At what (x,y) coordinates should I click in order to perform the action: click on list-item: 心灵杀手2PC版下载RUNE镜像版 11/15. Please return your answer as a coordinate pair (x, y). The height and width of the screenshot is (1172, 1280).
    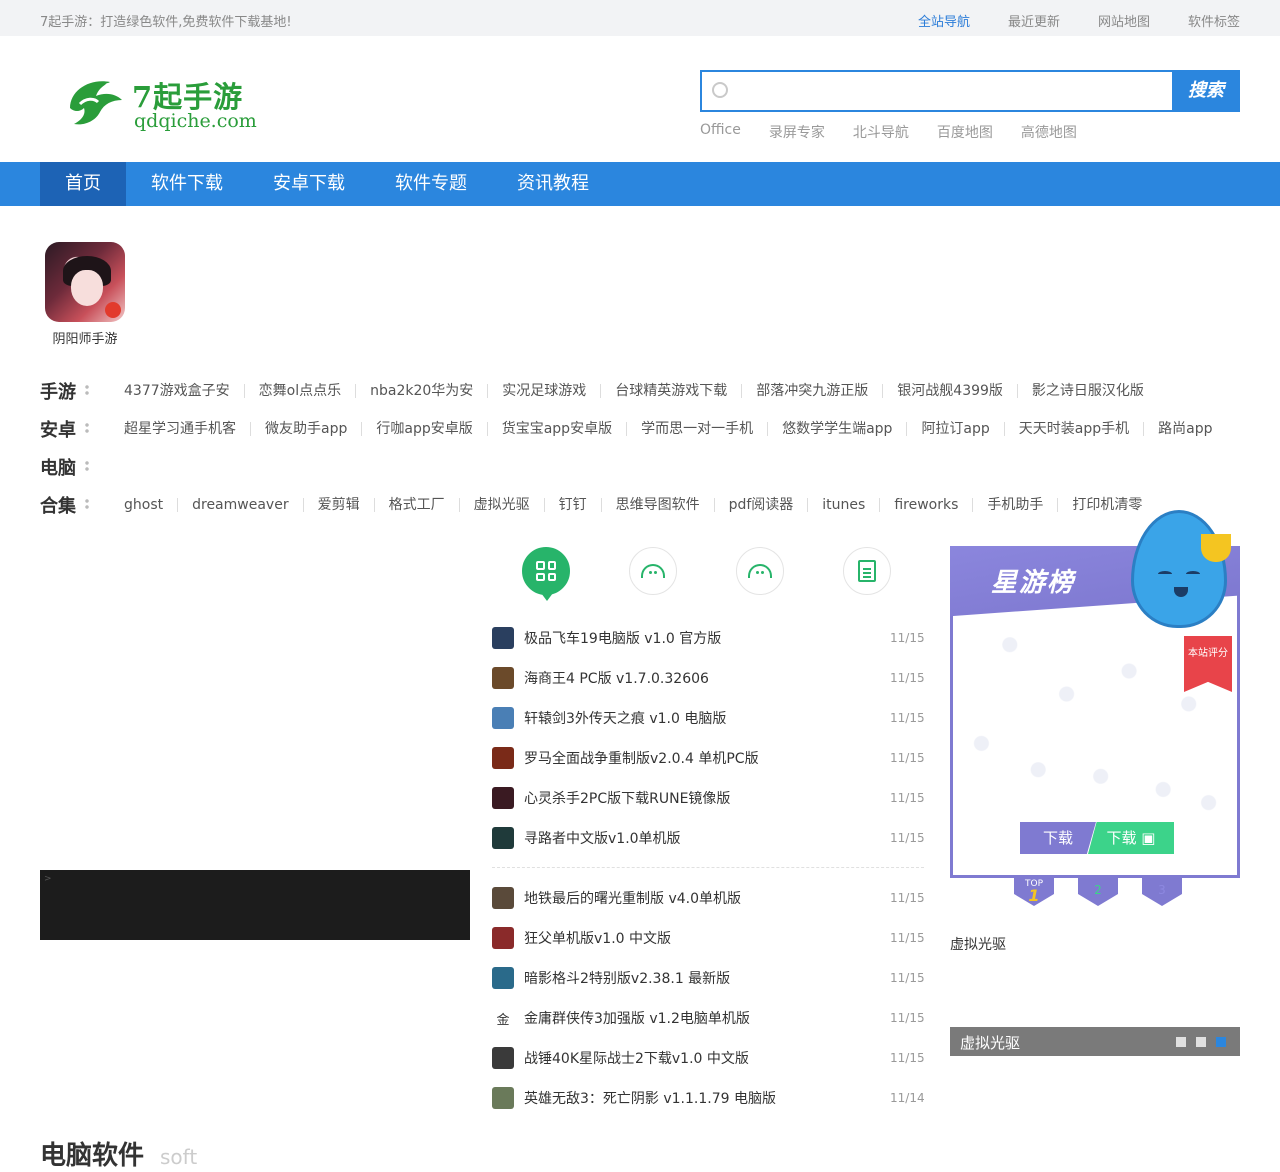
    Looking at the image, I should click on (708, 798).